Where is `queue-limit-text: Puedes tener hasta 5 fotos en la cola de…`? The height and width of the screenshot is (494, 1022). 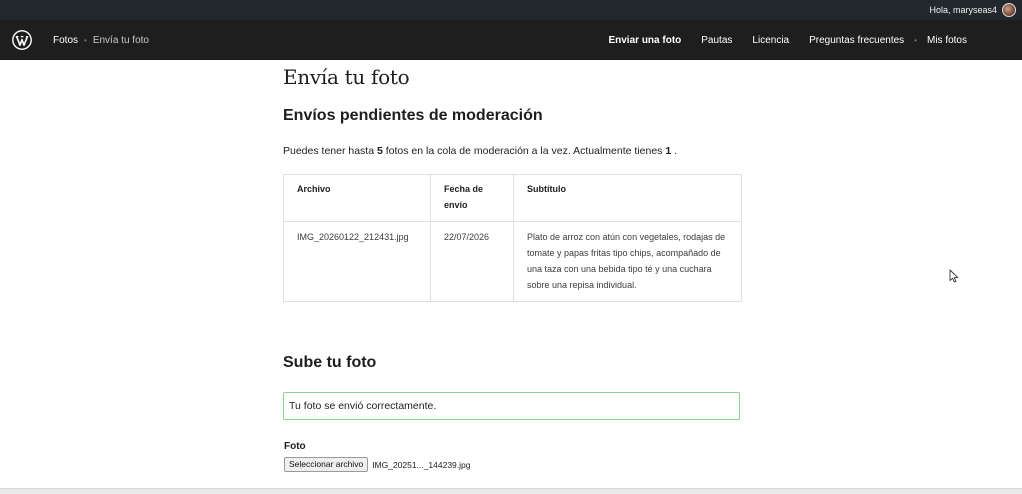 queue-limit-text: Puedes tener hasta 5 fotos en la cola de… is located at coordinates (480, 151).